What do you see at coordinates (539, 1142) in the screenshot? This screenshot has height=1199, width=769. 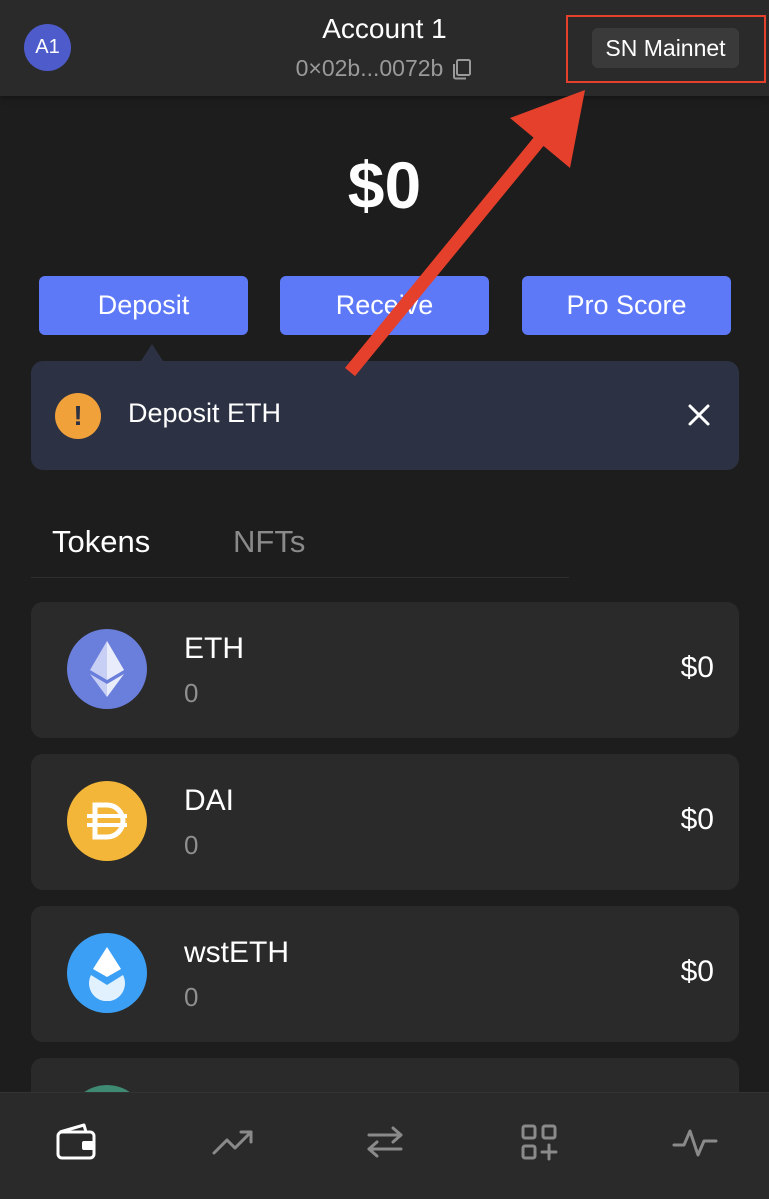 I see `apps-add-icon` at bounding box center [539, 1142].